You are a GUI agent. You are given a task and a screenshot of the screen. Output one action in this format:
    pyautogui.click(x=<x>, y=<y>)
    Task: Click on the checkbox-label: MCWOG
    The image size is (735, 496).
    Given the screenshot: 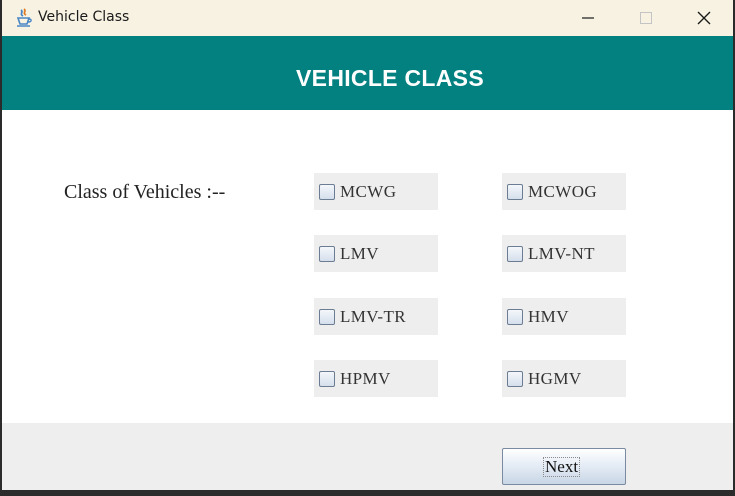 What is the action you would take?
    pyautogui.click(x=563, y=191)
    